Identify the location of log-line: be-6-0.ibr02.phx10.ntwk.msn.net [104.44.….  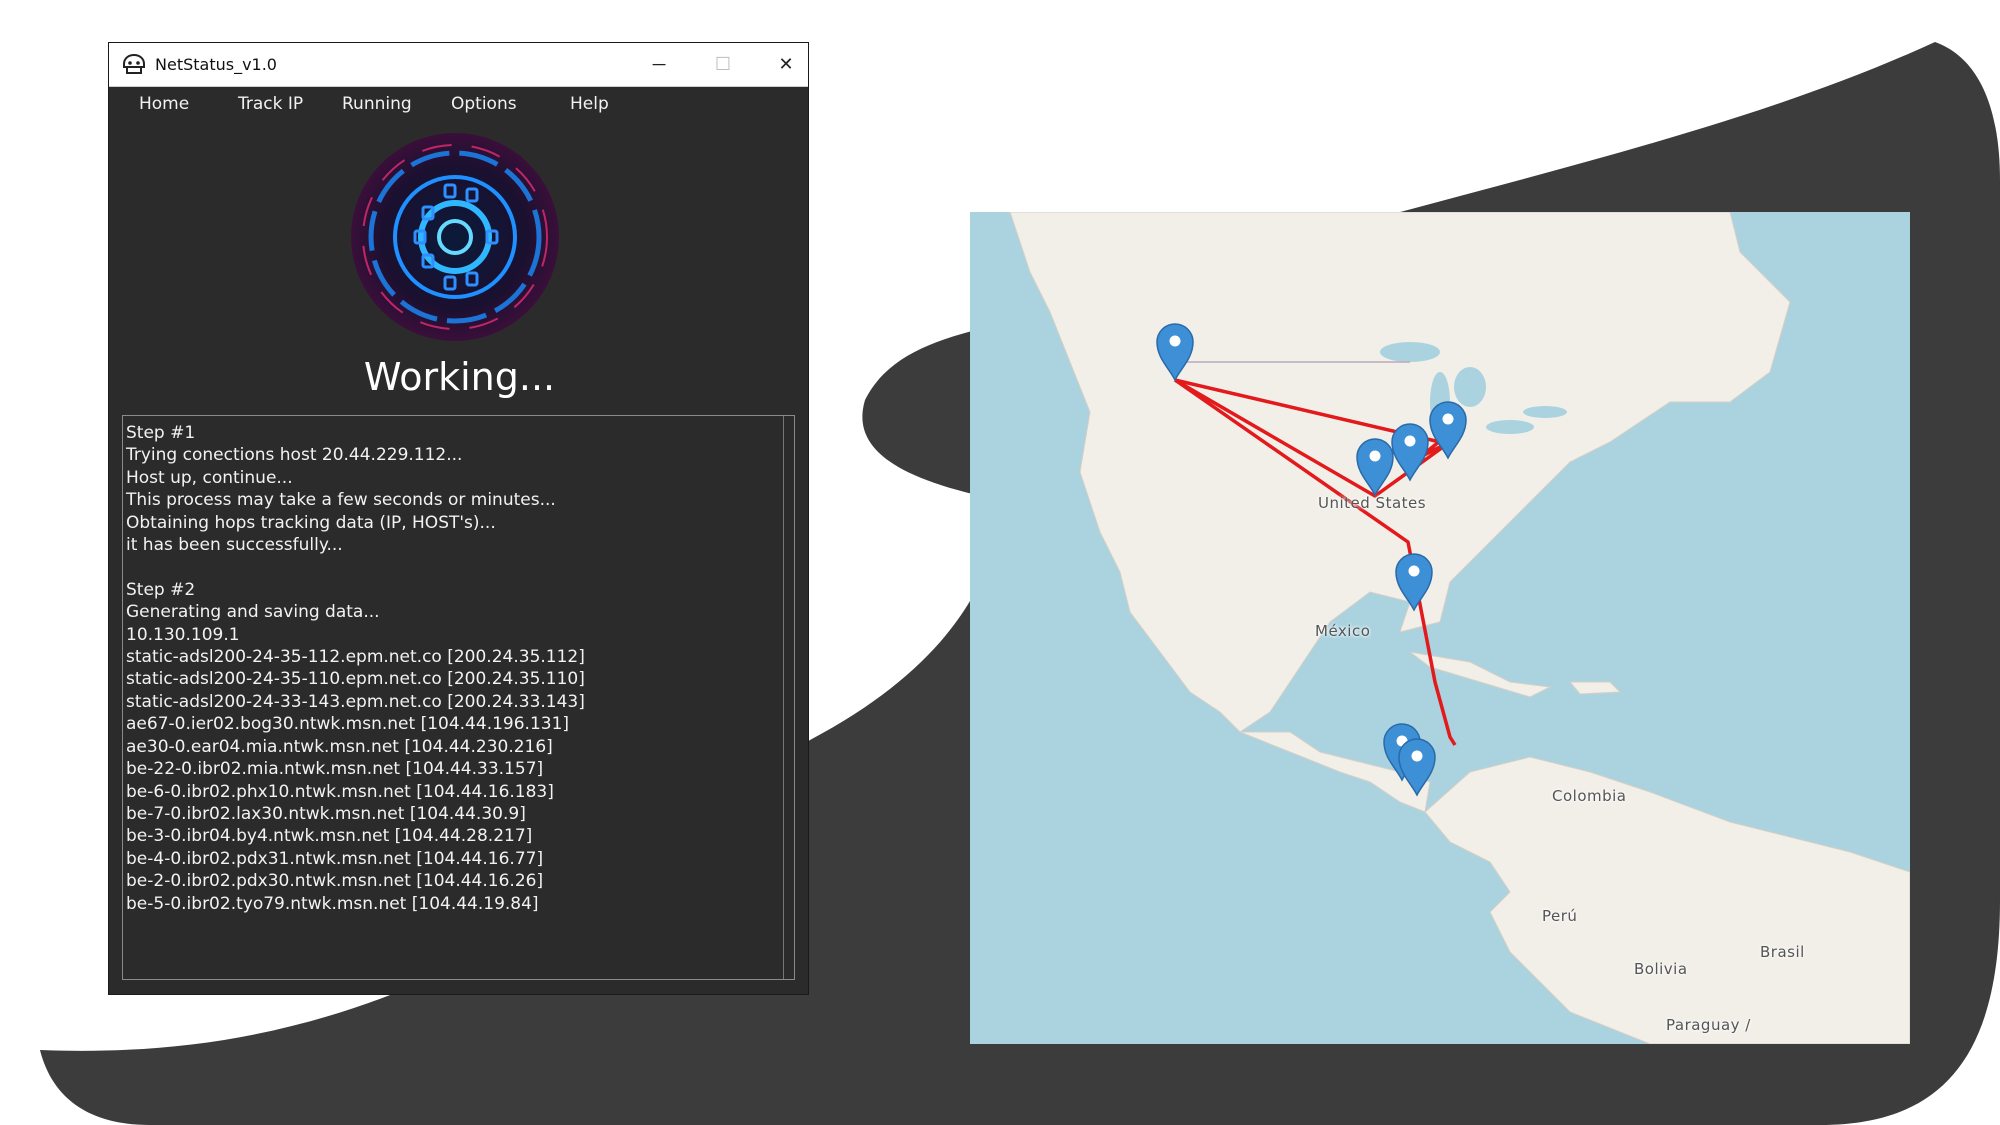
(340, 791).